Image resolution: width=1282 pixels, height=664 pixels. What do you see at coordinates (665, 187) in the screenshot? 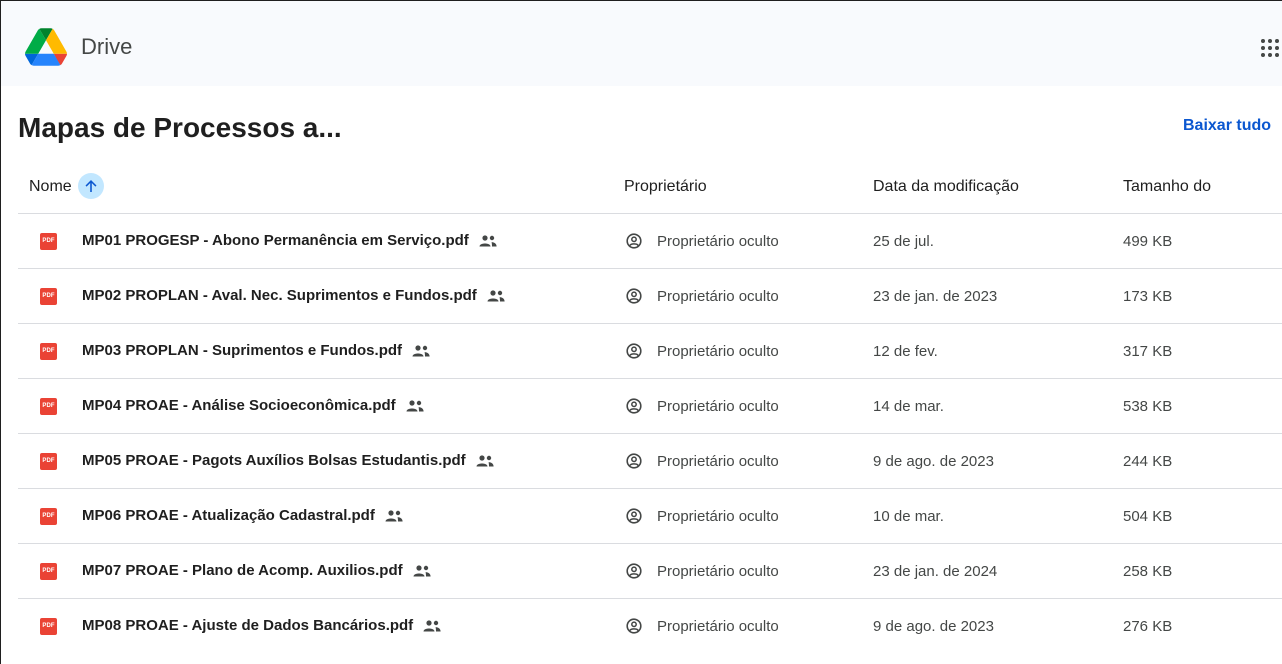
I see `column-header-owner: Proprietário` at bounding box center [665, 187].